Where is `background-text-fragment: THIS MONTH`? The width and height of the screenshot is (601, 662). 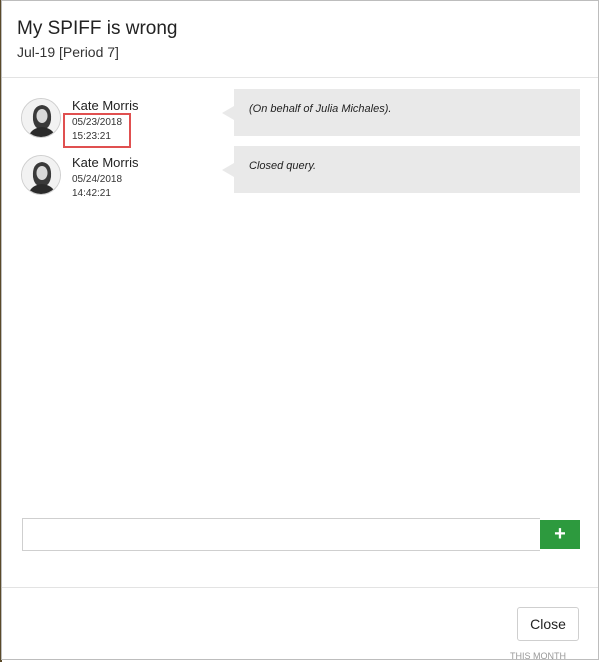
background-text-fragment: THIS MONTH is located at coordinates (538, 656).